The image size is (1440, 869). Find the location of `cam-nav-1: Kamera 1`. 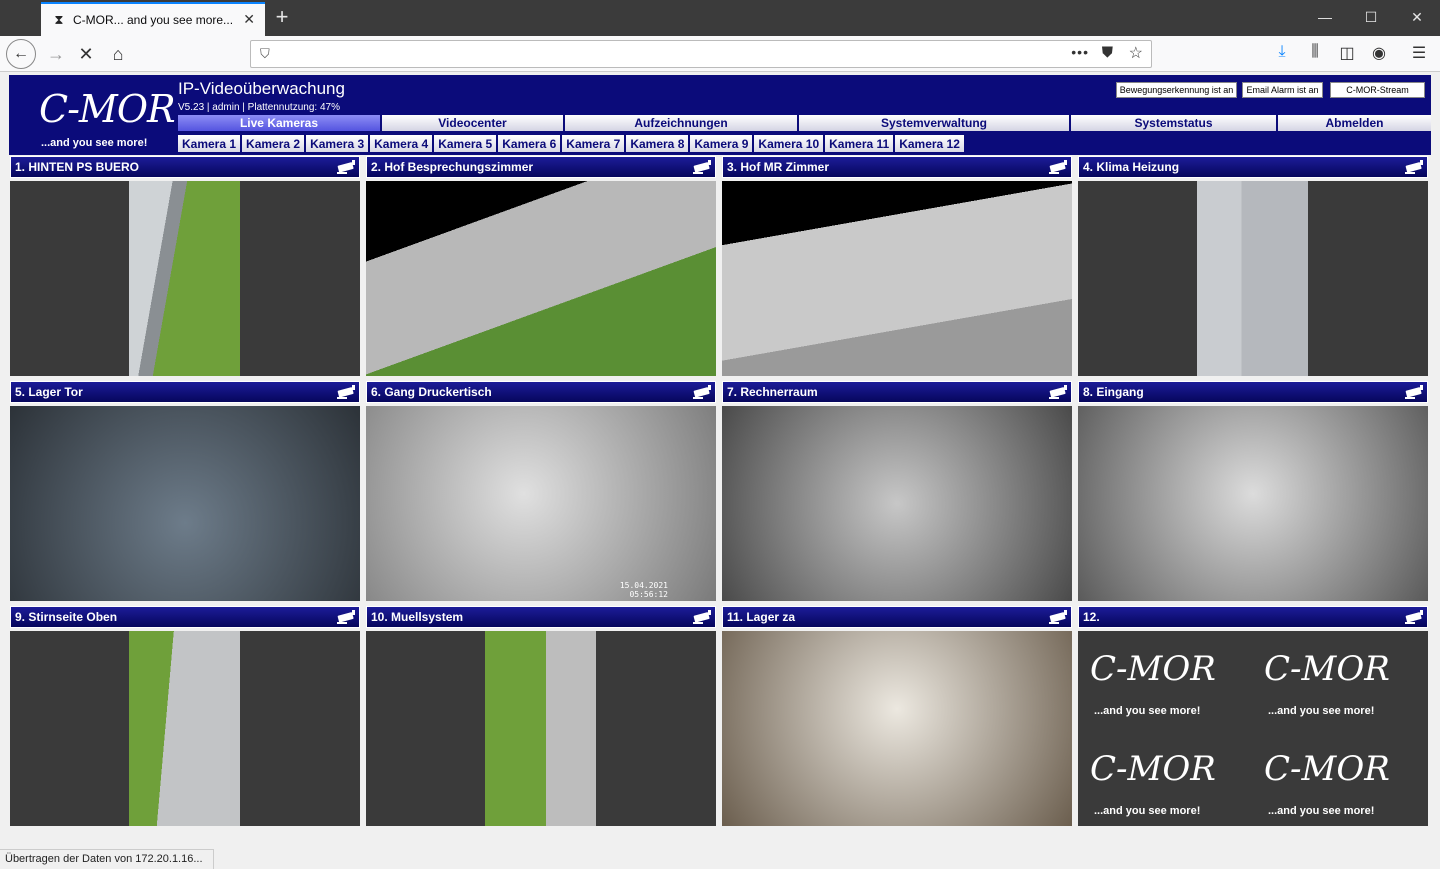

cam-nav-1: Kamera 1 is located at coordinates (210, 143).